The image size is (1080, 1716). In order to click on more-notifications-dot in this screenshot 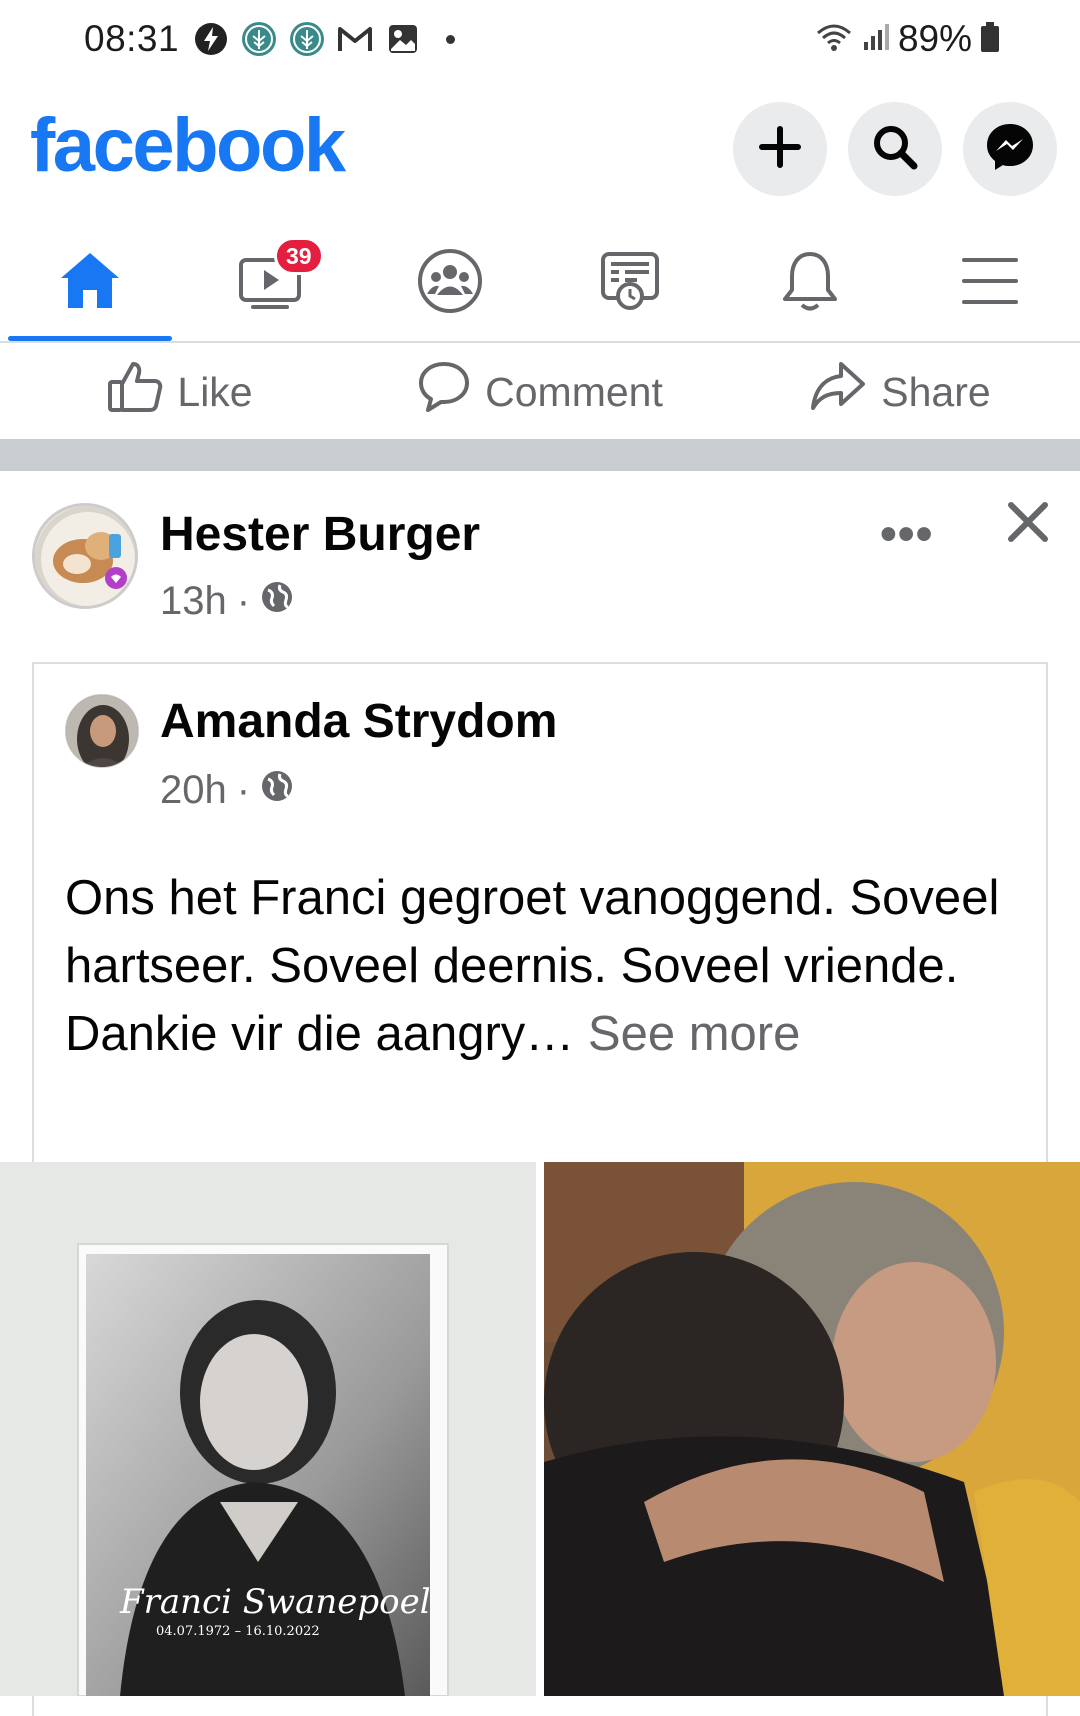, I will do `click(450, 39)`.